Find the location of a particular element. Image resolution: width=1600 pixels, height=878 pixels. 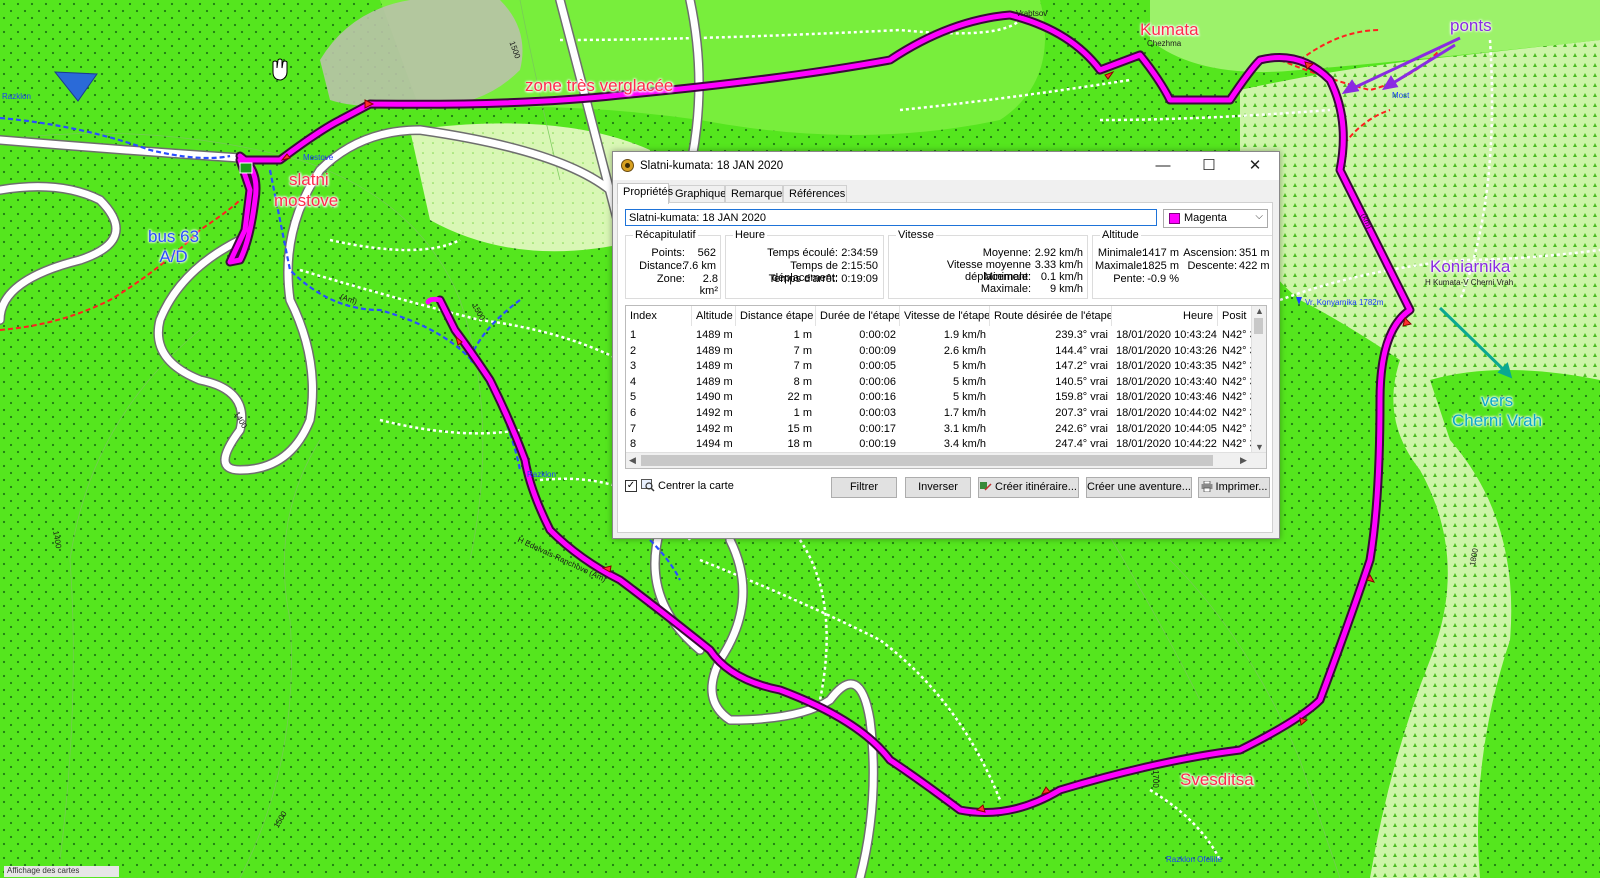

chevron-down-icon: ⌵ is located at coordinates (1259, 216).